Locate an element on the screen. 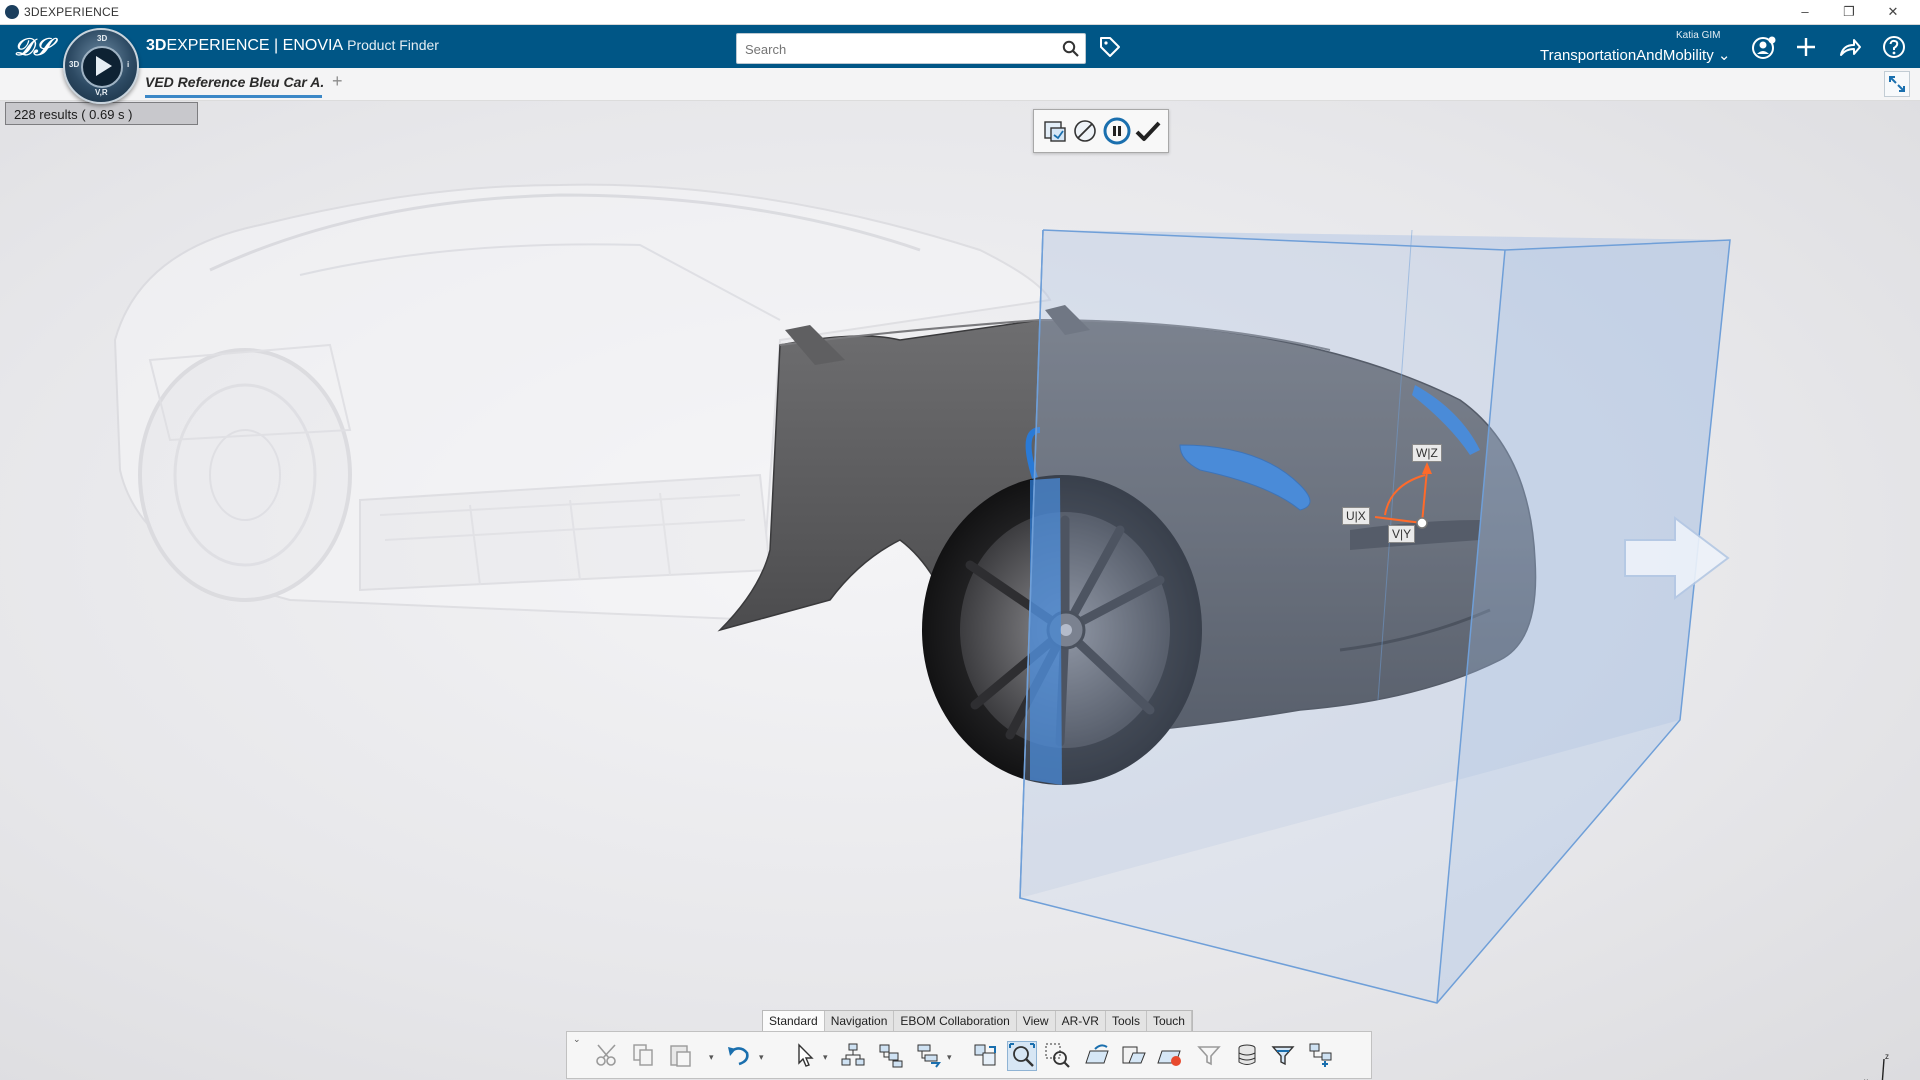 The height and width of the screenshot is (1080, 1920). reframe-icon is located at coordinates (985, 1055).